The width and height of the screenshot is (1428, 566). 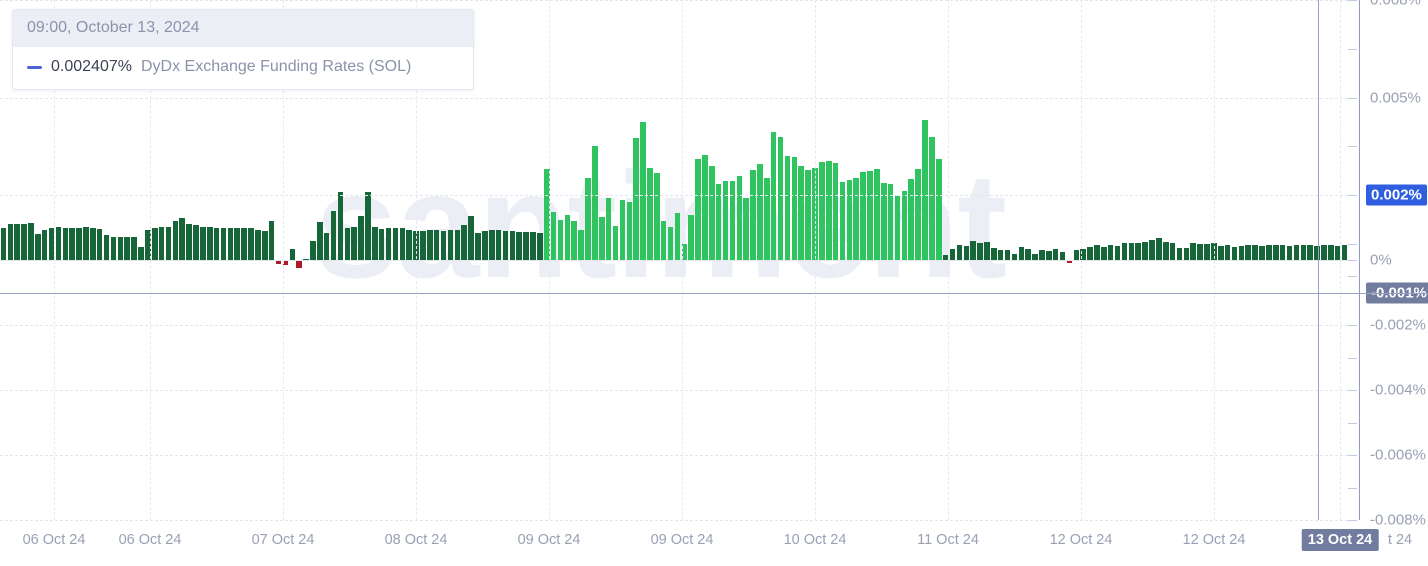 What do you see at coordinates (150, 540) in the screenshot?
I see `x-axis-label: 06 Oct 24` at bounding box center [150, 540].